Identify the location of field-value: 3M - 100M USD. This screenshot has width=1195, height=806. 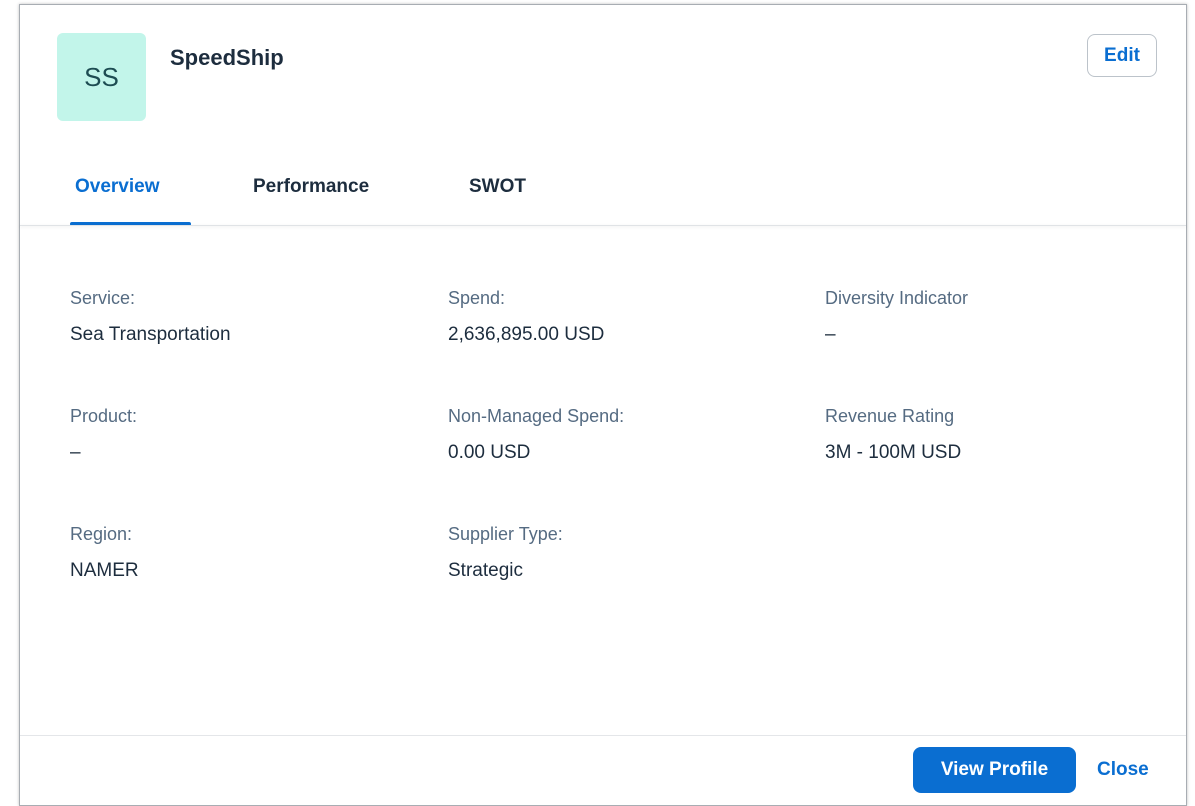
(893, 452).